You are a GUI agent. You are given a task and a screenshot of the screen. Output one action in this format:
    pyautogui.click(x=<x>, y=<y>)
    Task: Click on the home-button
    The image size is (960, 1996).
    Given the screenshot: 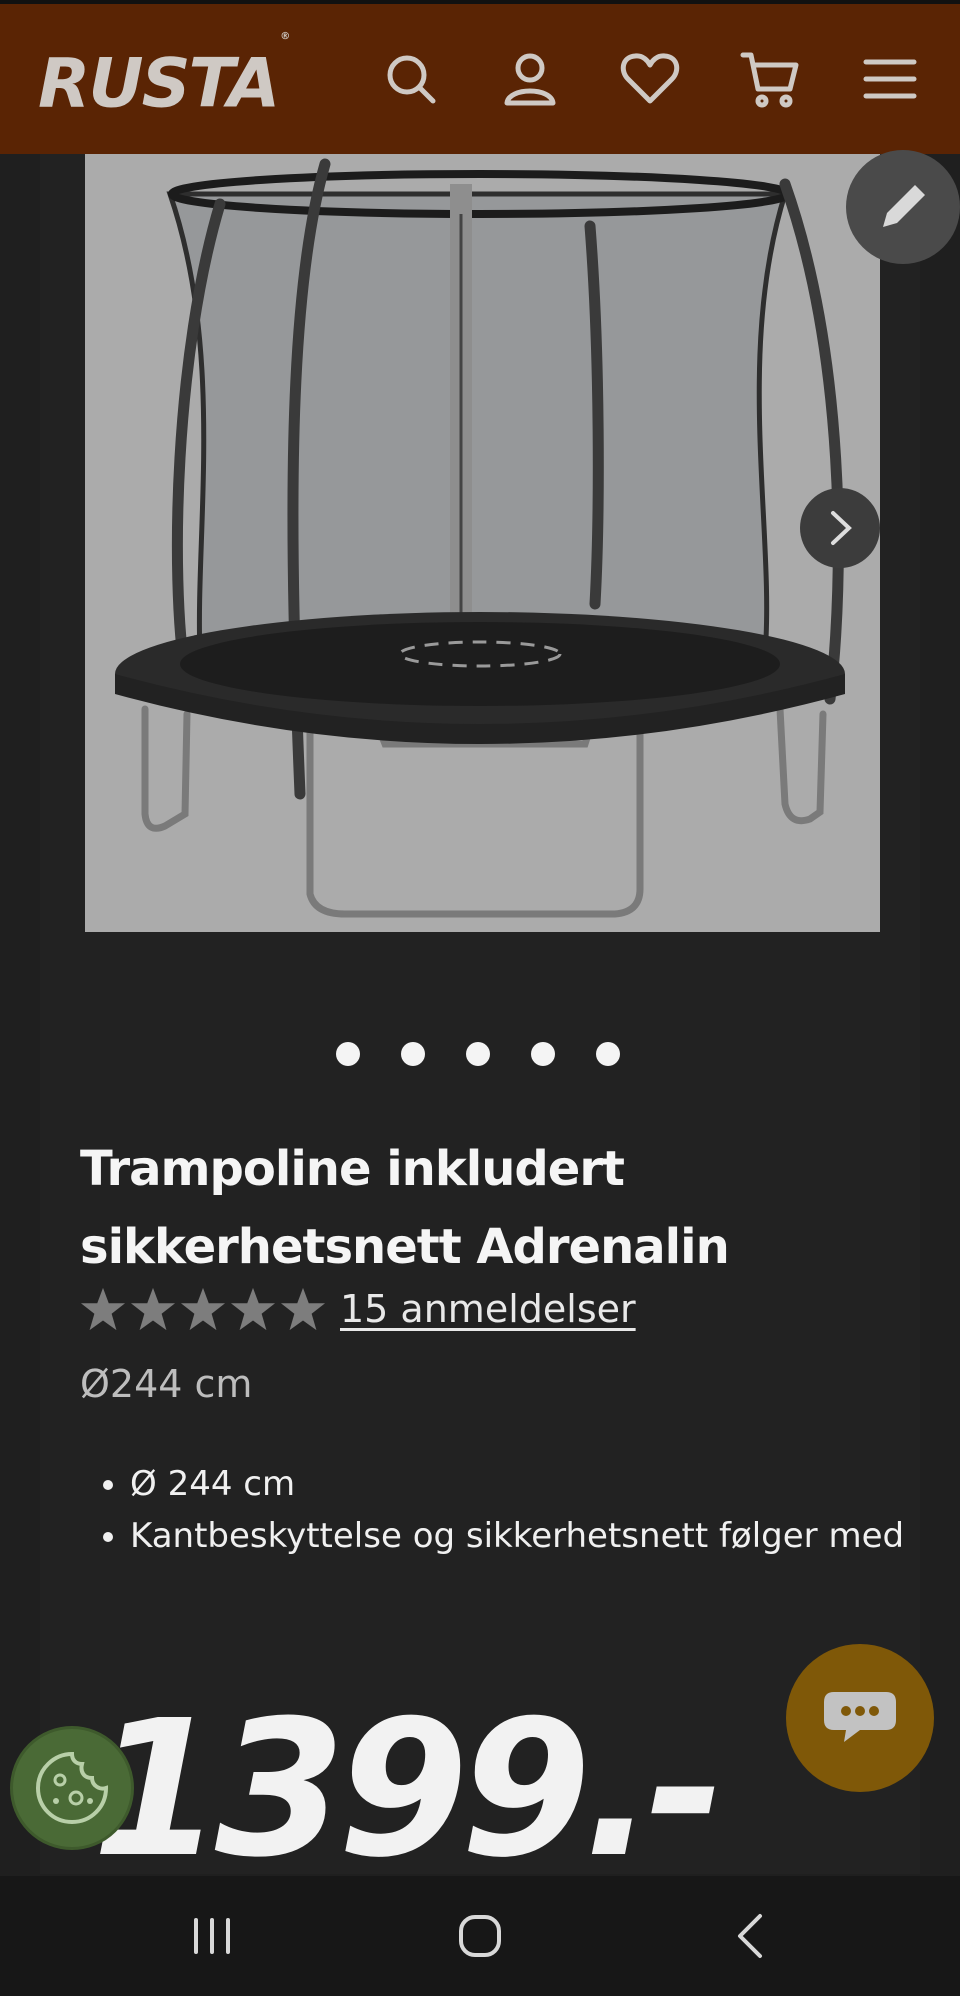 What is the action you would take?
    pyautogui.click(x=480, y=1936)
    